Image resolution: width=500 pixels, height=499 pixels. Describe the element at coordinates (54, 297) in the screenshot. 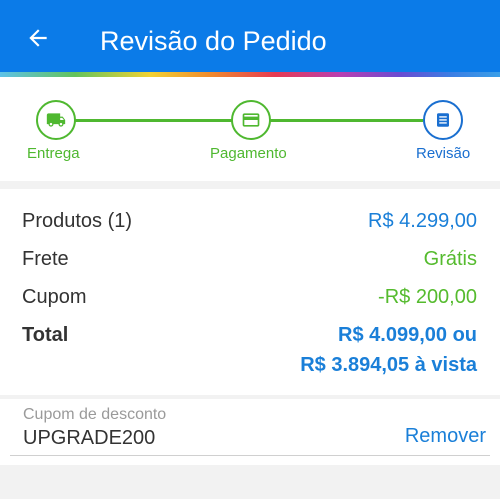

I see `coupon-label: Cupom` at that location.